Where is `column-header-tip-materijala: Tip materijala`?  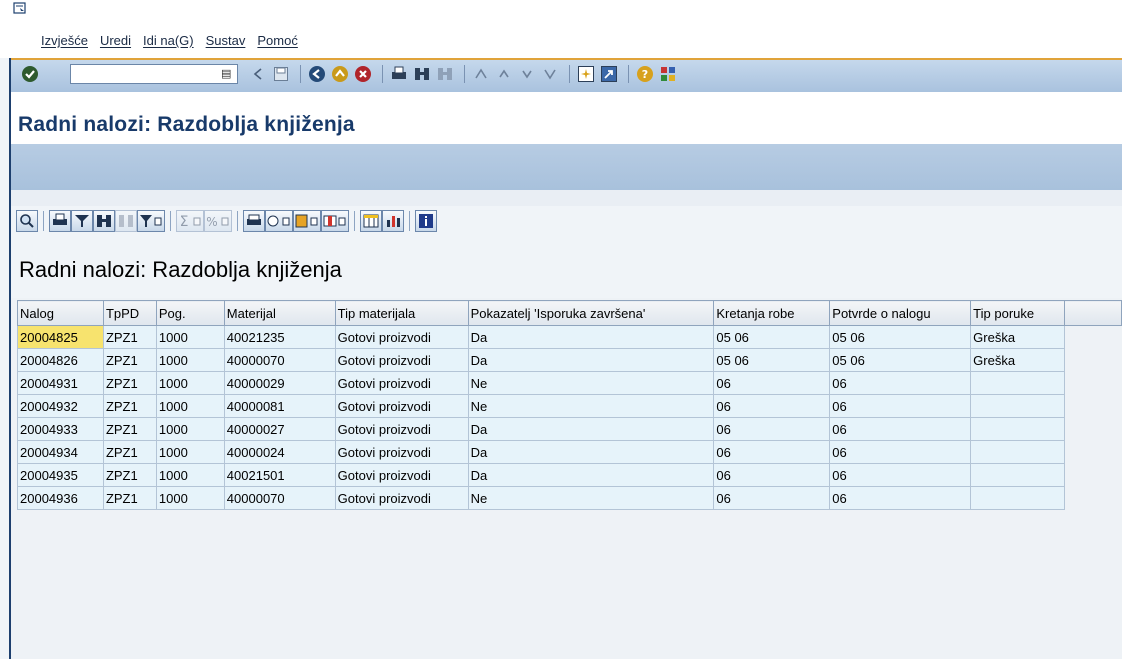 column-header-tip-materijala: Tip materijala is located at coordinates (401, 313).